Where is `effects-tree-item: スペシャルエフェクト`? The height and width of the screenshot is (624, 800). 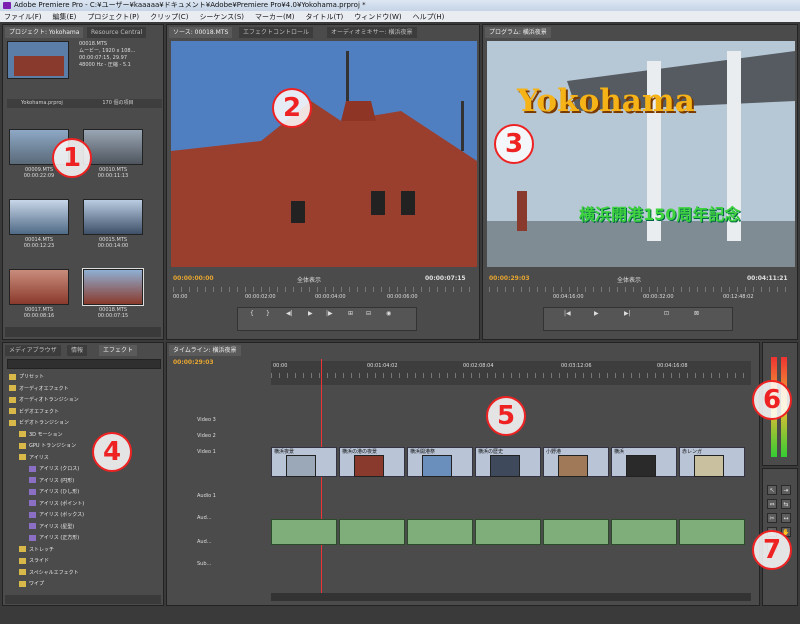
effects-tree-item: スペシャルエフェクト is located at coordinates (49, 573).